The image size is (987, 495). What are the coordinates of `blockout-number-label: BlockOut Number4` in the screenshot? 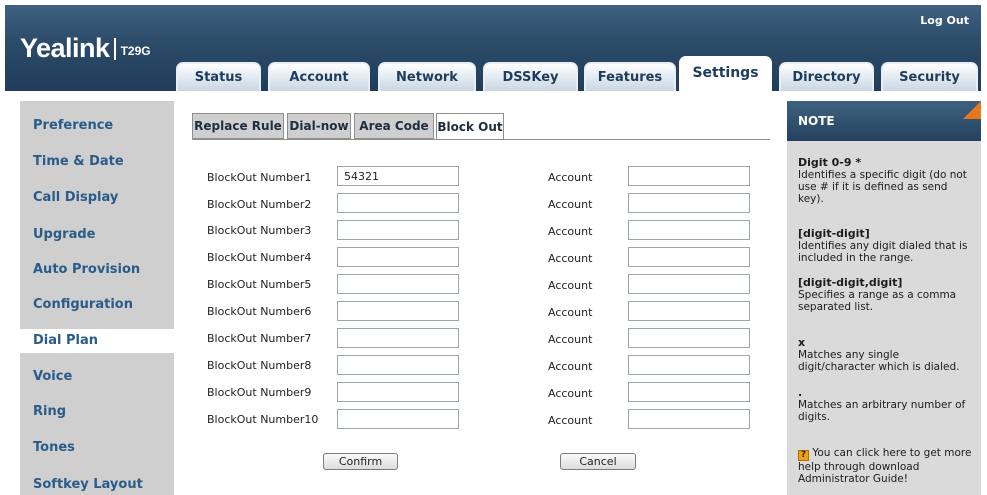 It's located at (259, 257).